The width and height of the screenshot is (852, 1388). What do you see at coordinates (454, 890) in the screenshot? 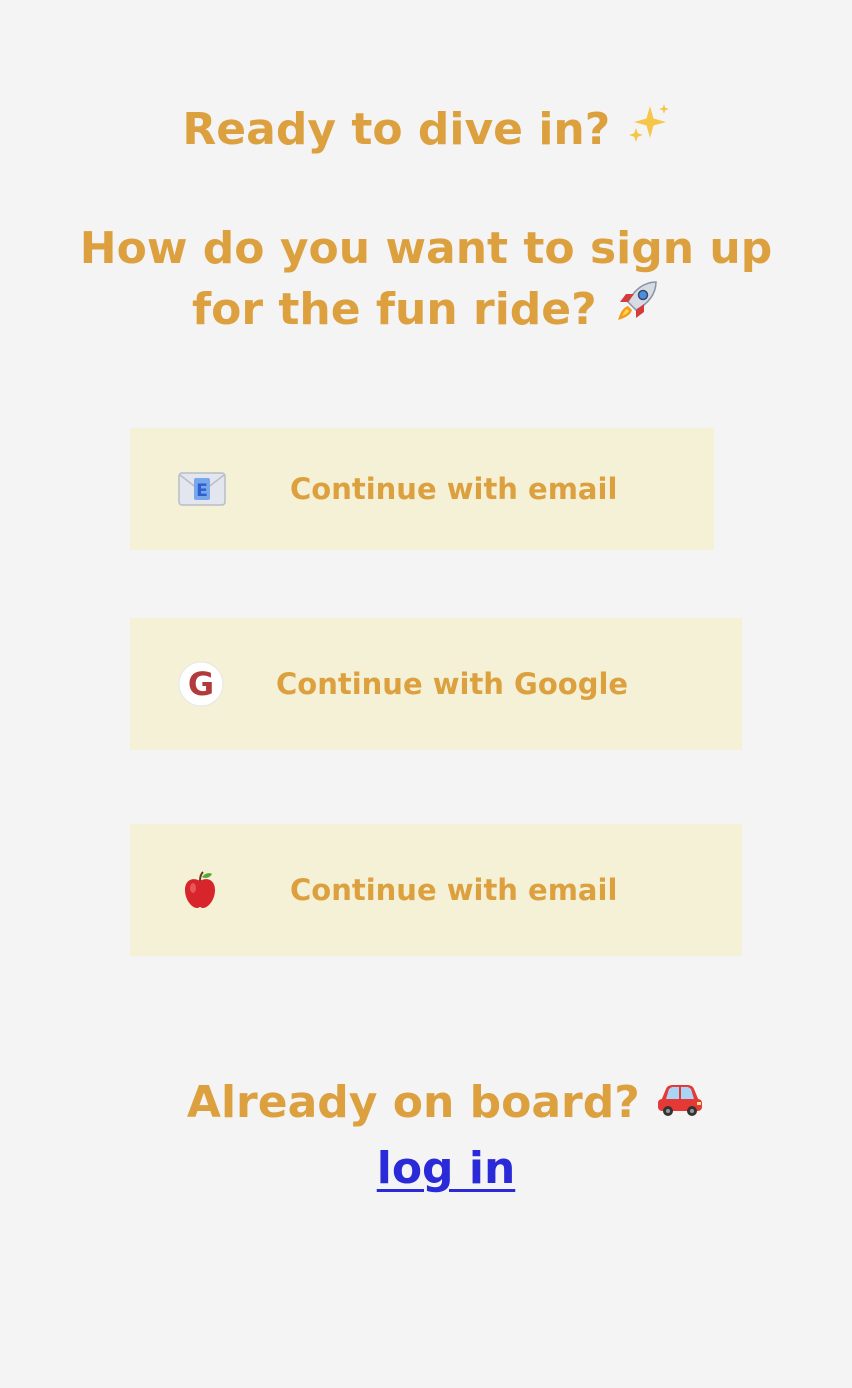
I see `continue-with-apple-label: Continue with email` at bounding box center [454, 890].